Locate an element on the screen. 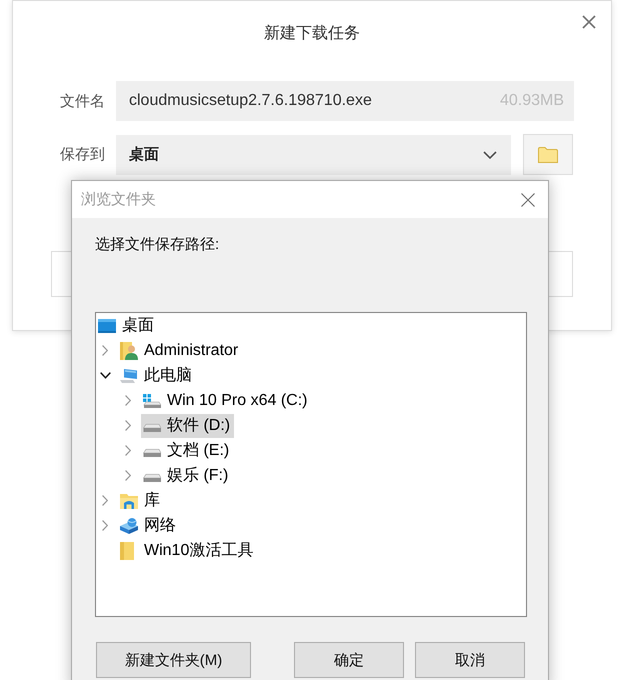 This screenshot has width=623, height=680. computer-icon is located at coordinates (129, 375).